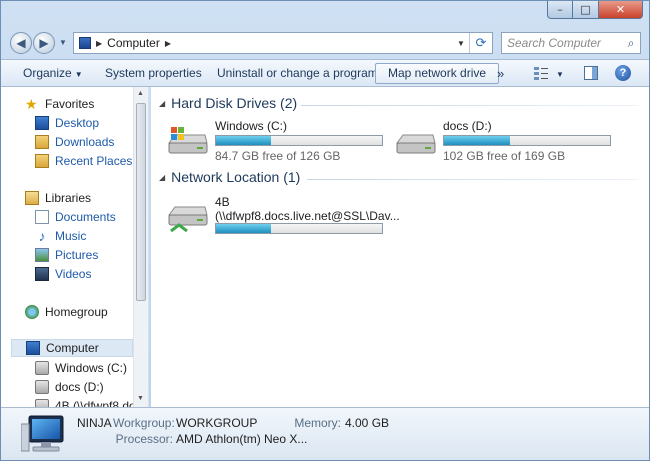  Describe the element at coordinates (153, 73) in the screenshot. I see `system-properties-button: System properties` at that location.